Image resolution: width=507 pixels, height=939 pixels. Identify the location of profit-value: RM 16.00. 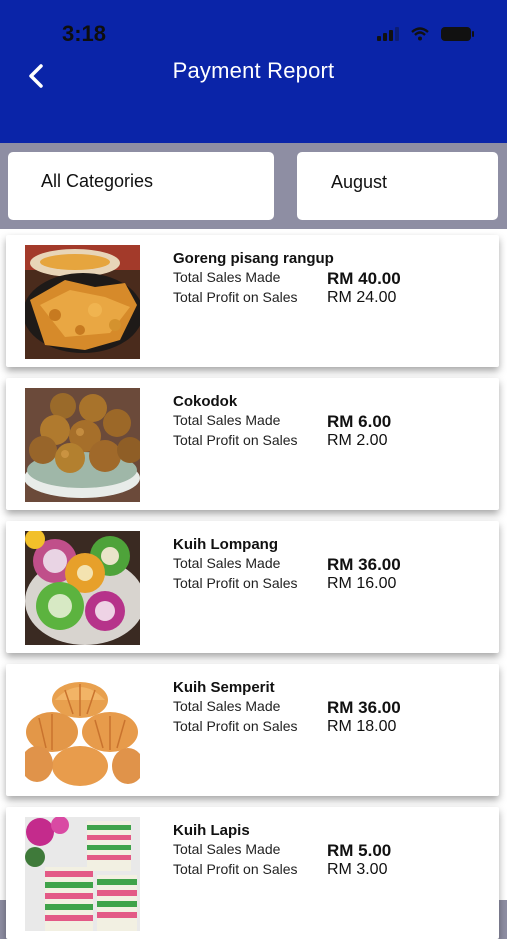
(362, 583).